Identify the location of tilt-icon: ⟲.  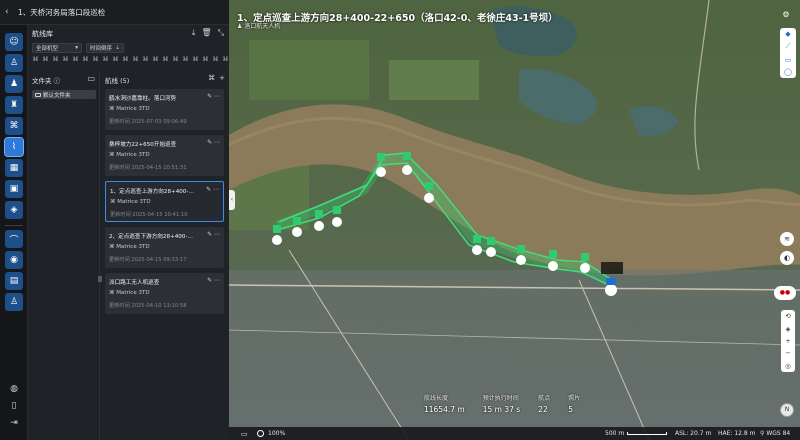
(787, 316).